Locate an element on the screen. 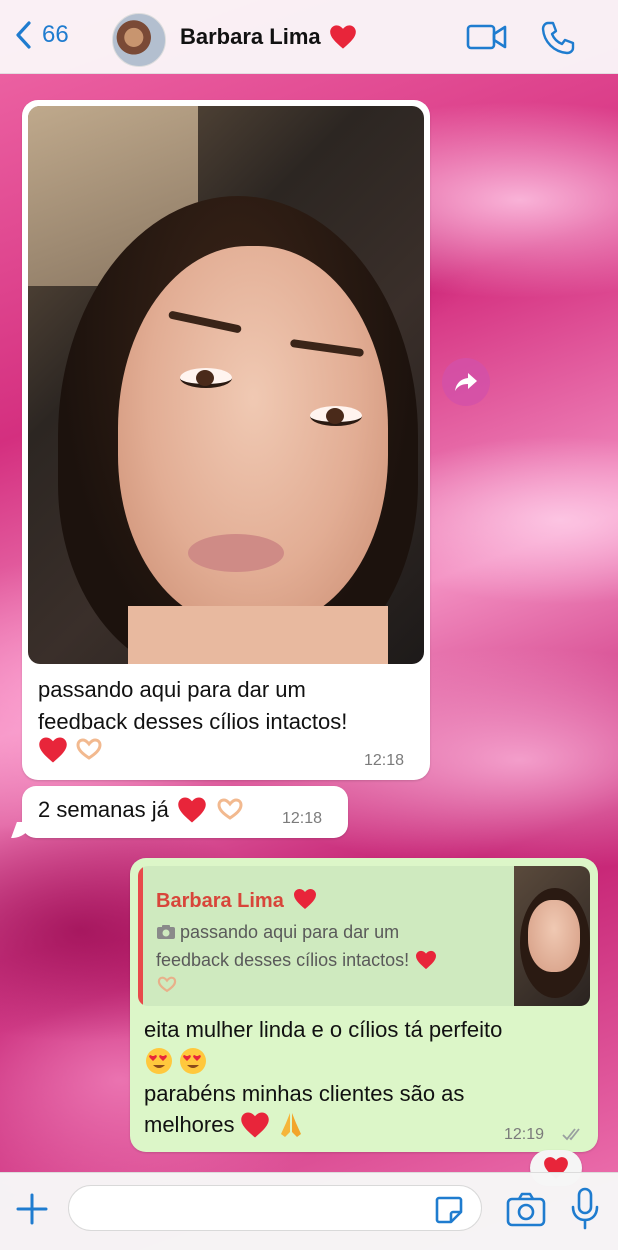  contact-name: Barbara Lima is located at coordinates (250, 36).